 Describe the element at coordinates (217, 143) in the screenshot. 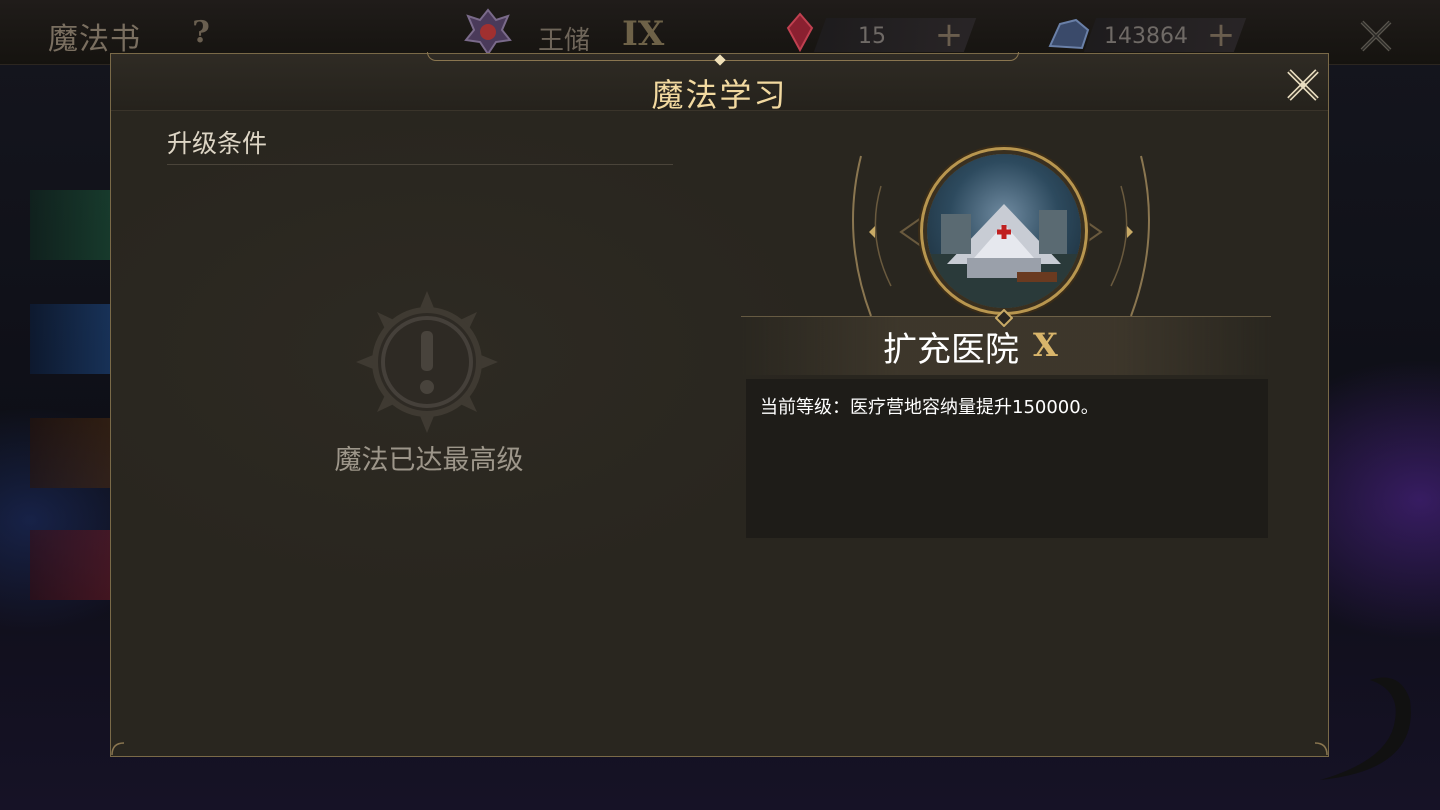

I see `section-heading: 升级条件` at that location.